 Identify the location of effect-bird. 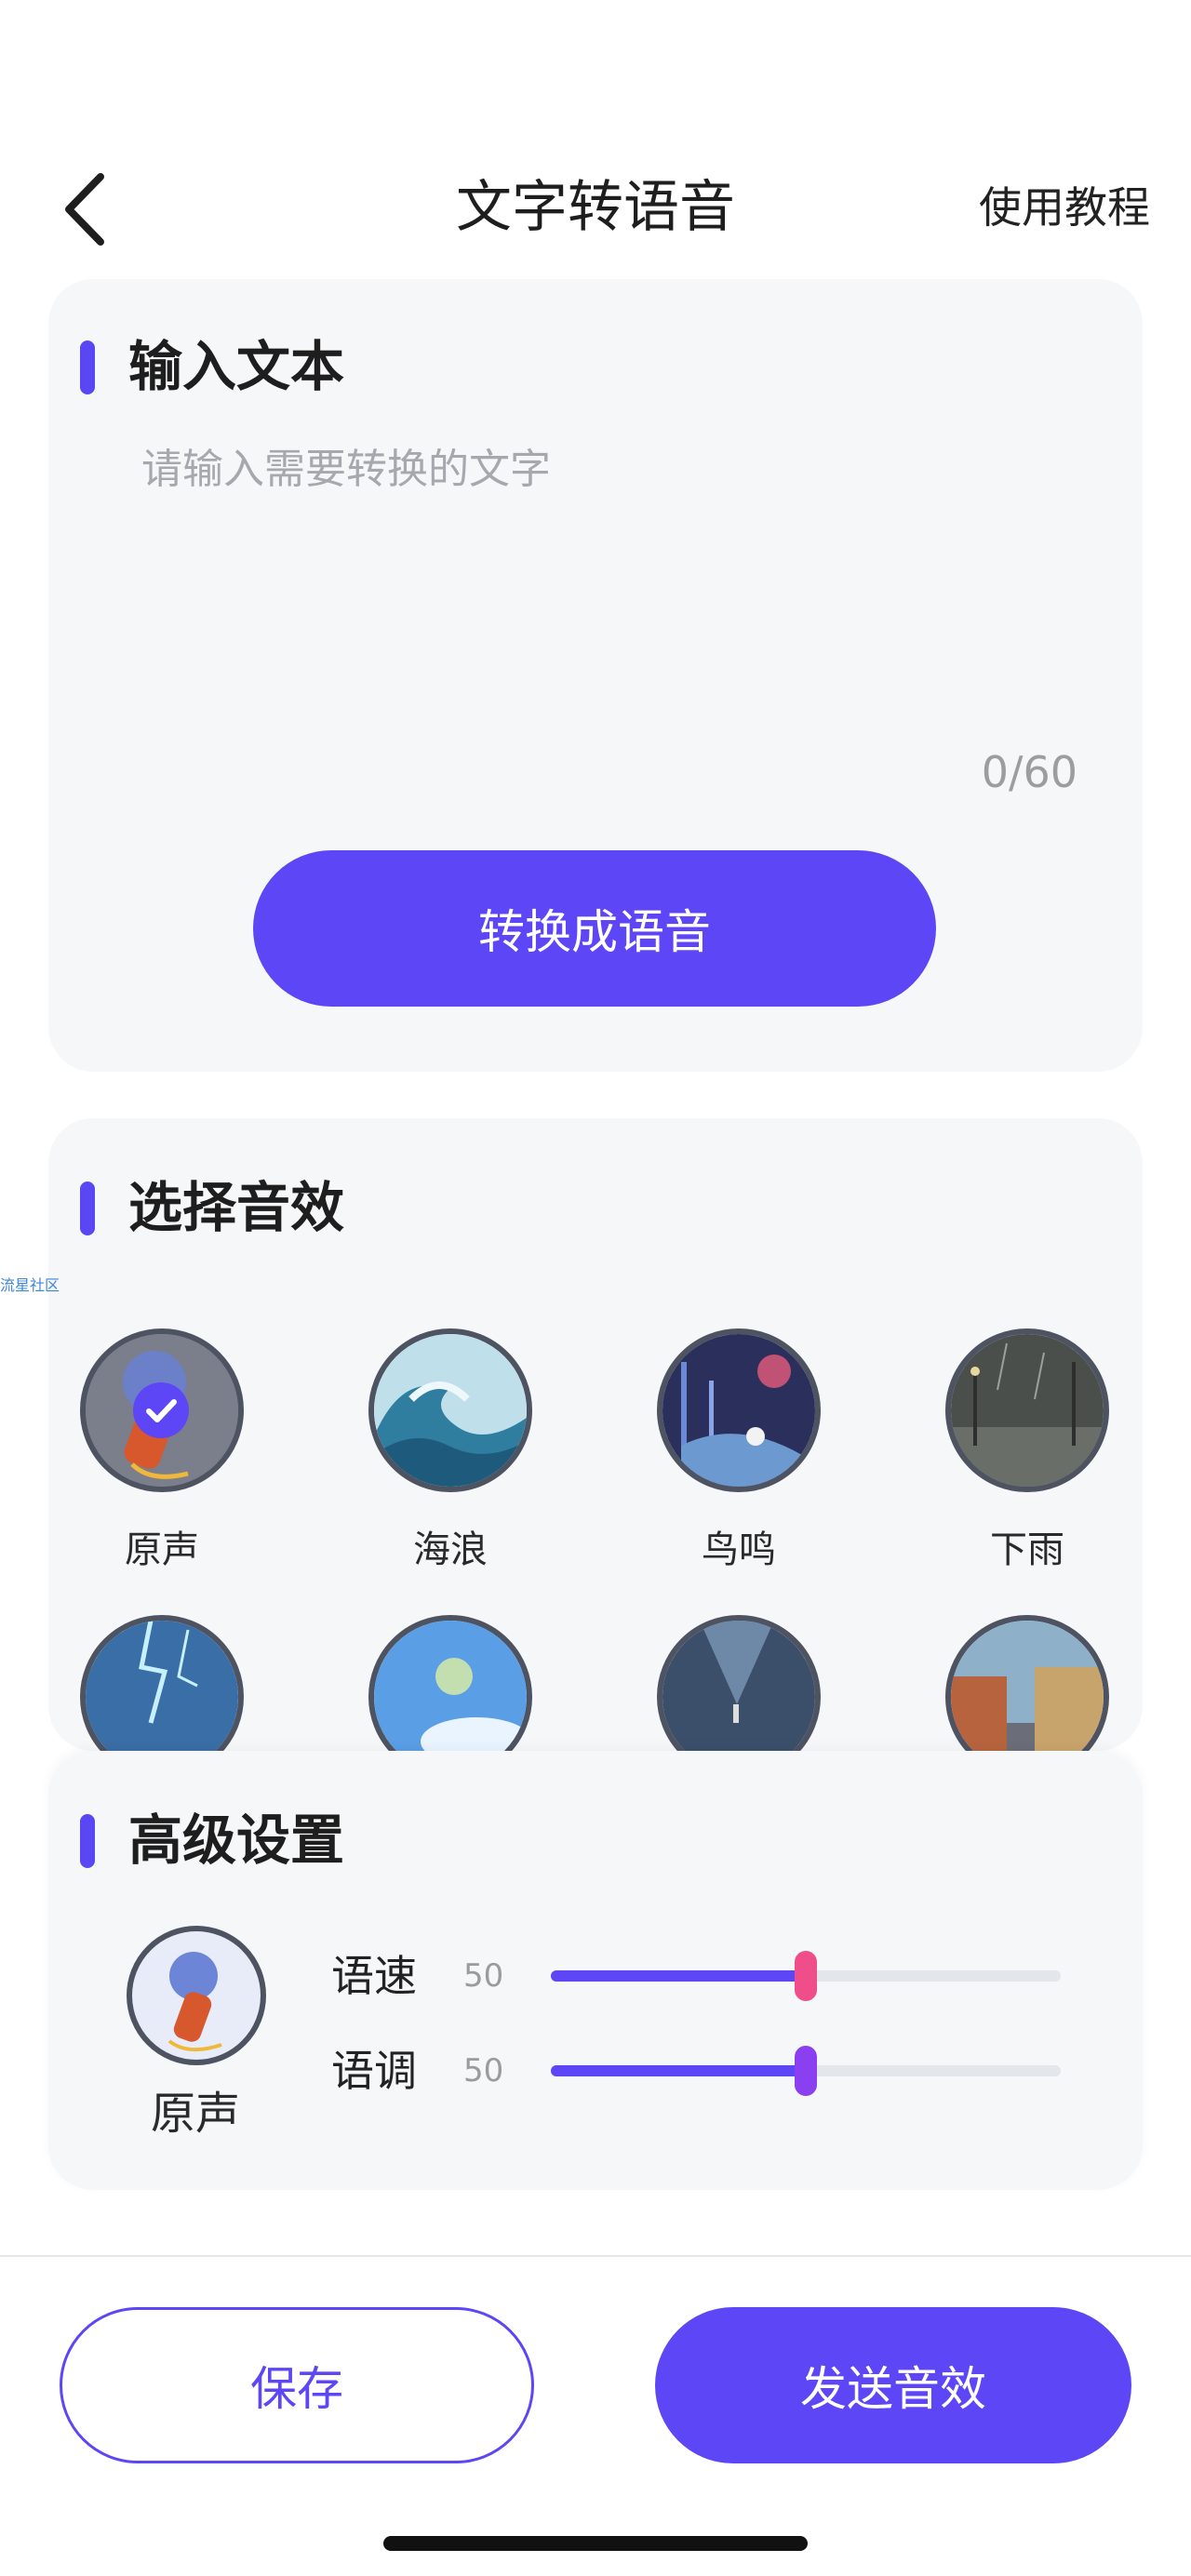
(739, 1410).